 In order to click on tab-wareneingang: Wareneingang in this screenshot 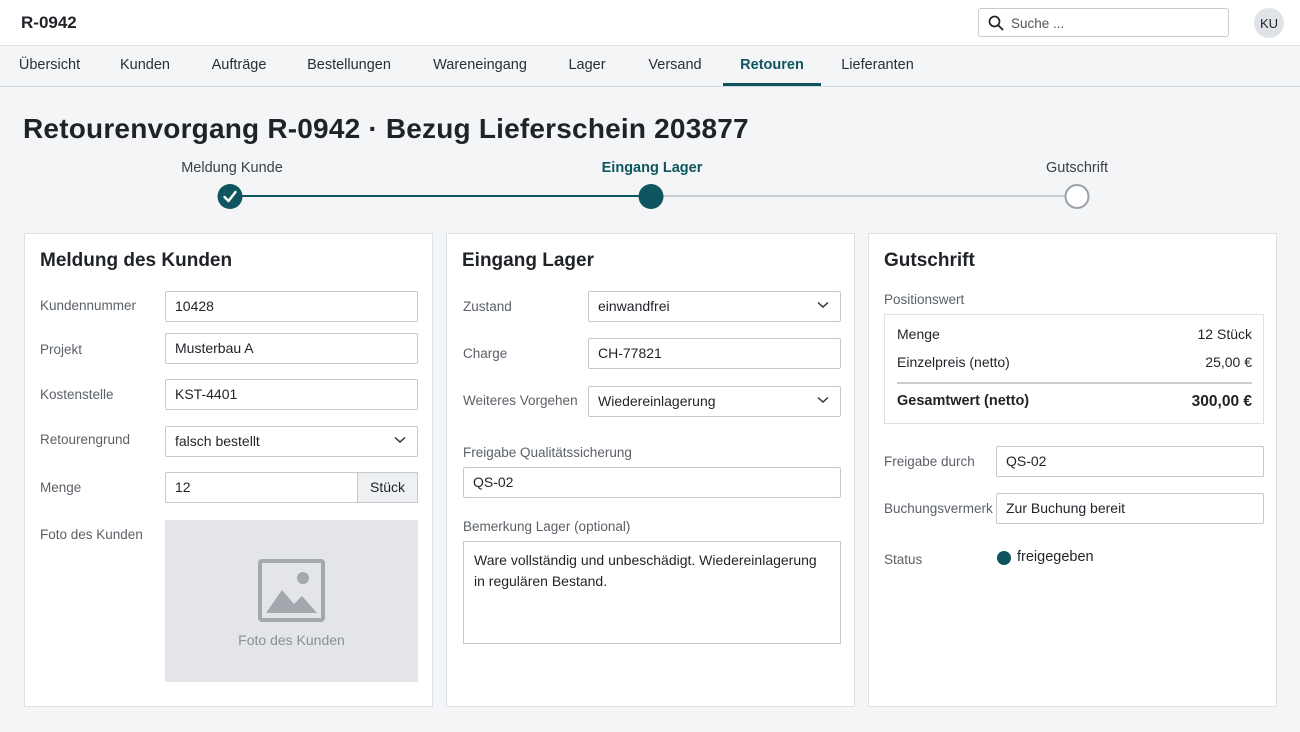, I will do `click(480, 66)`.